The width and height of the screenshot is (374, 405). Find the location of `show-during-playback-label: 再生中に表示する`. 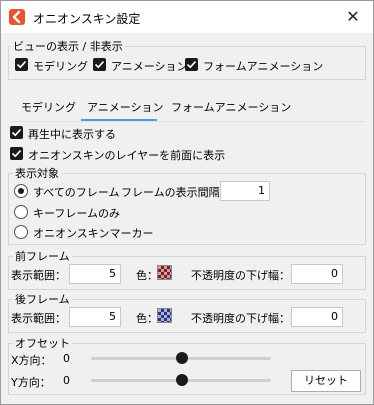

show-during-playback-label: 再生中に表示する is located at coordinates (72, 134).